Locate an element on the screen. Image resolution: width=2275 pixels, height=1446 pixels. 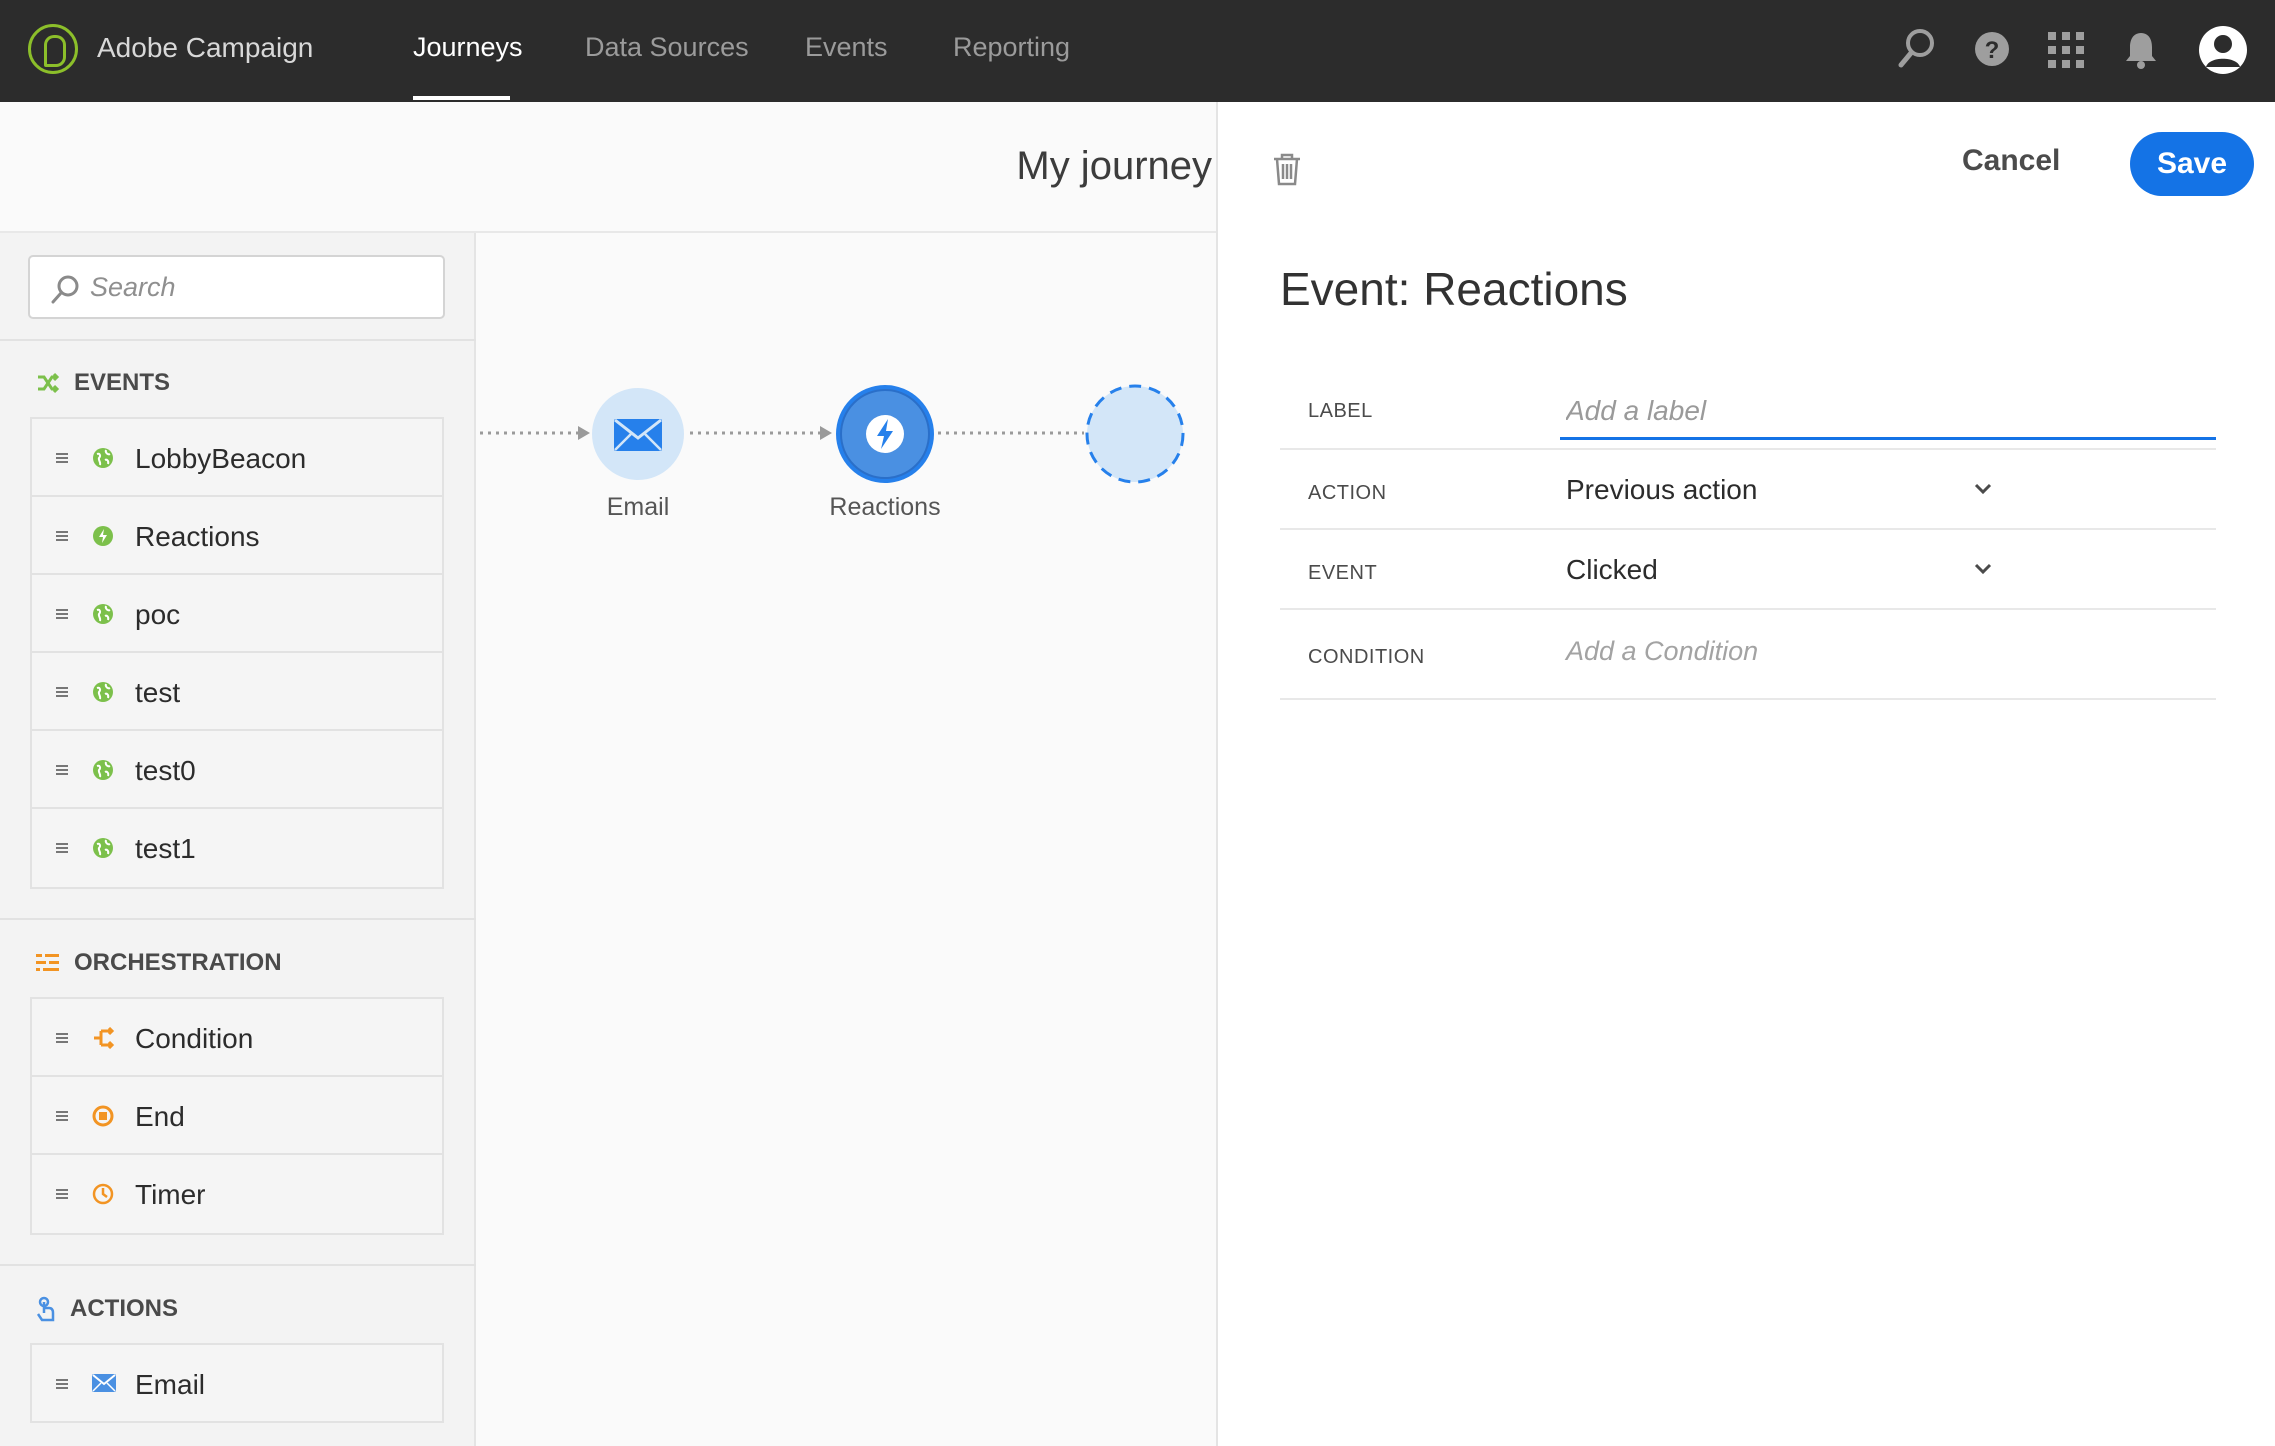
event-dropdown: EVENT Clicked is located at coordinates (1748, 570).